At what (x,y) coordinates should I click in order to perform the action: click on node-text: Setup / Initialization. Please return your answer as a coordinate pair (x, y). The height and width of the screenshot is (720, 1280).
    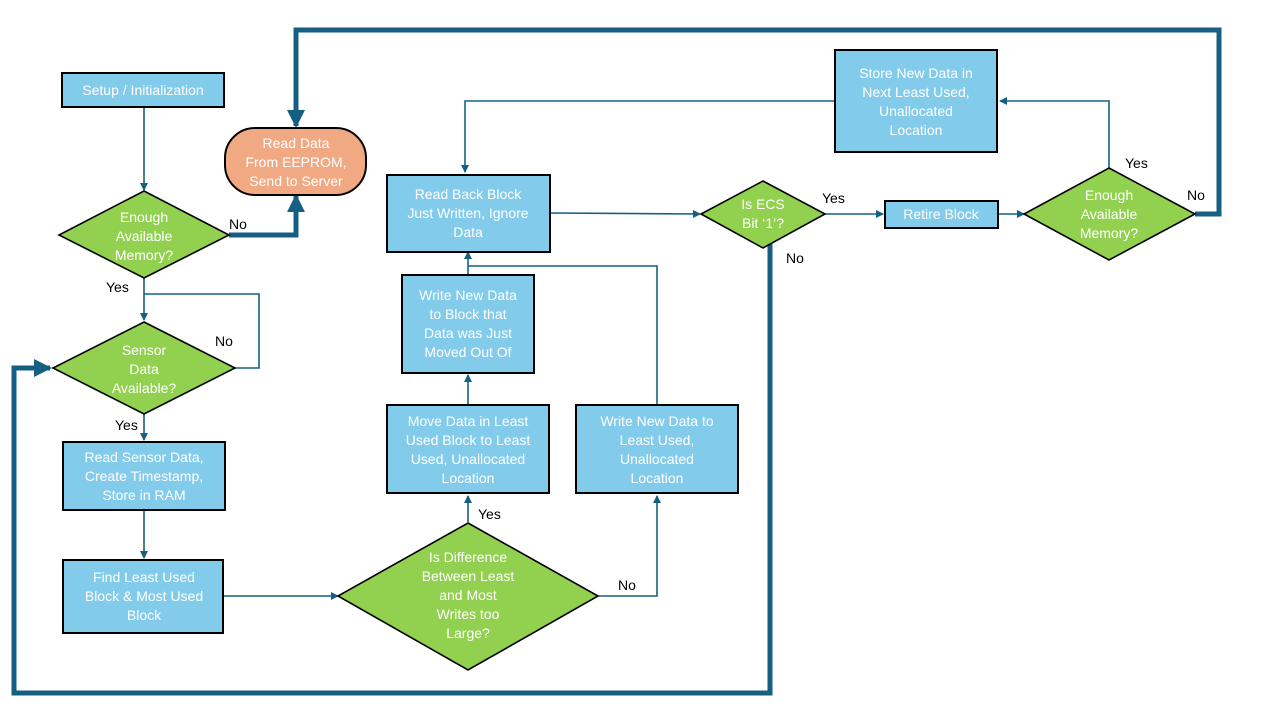
    Looking at the image, I should click on (142, 90).